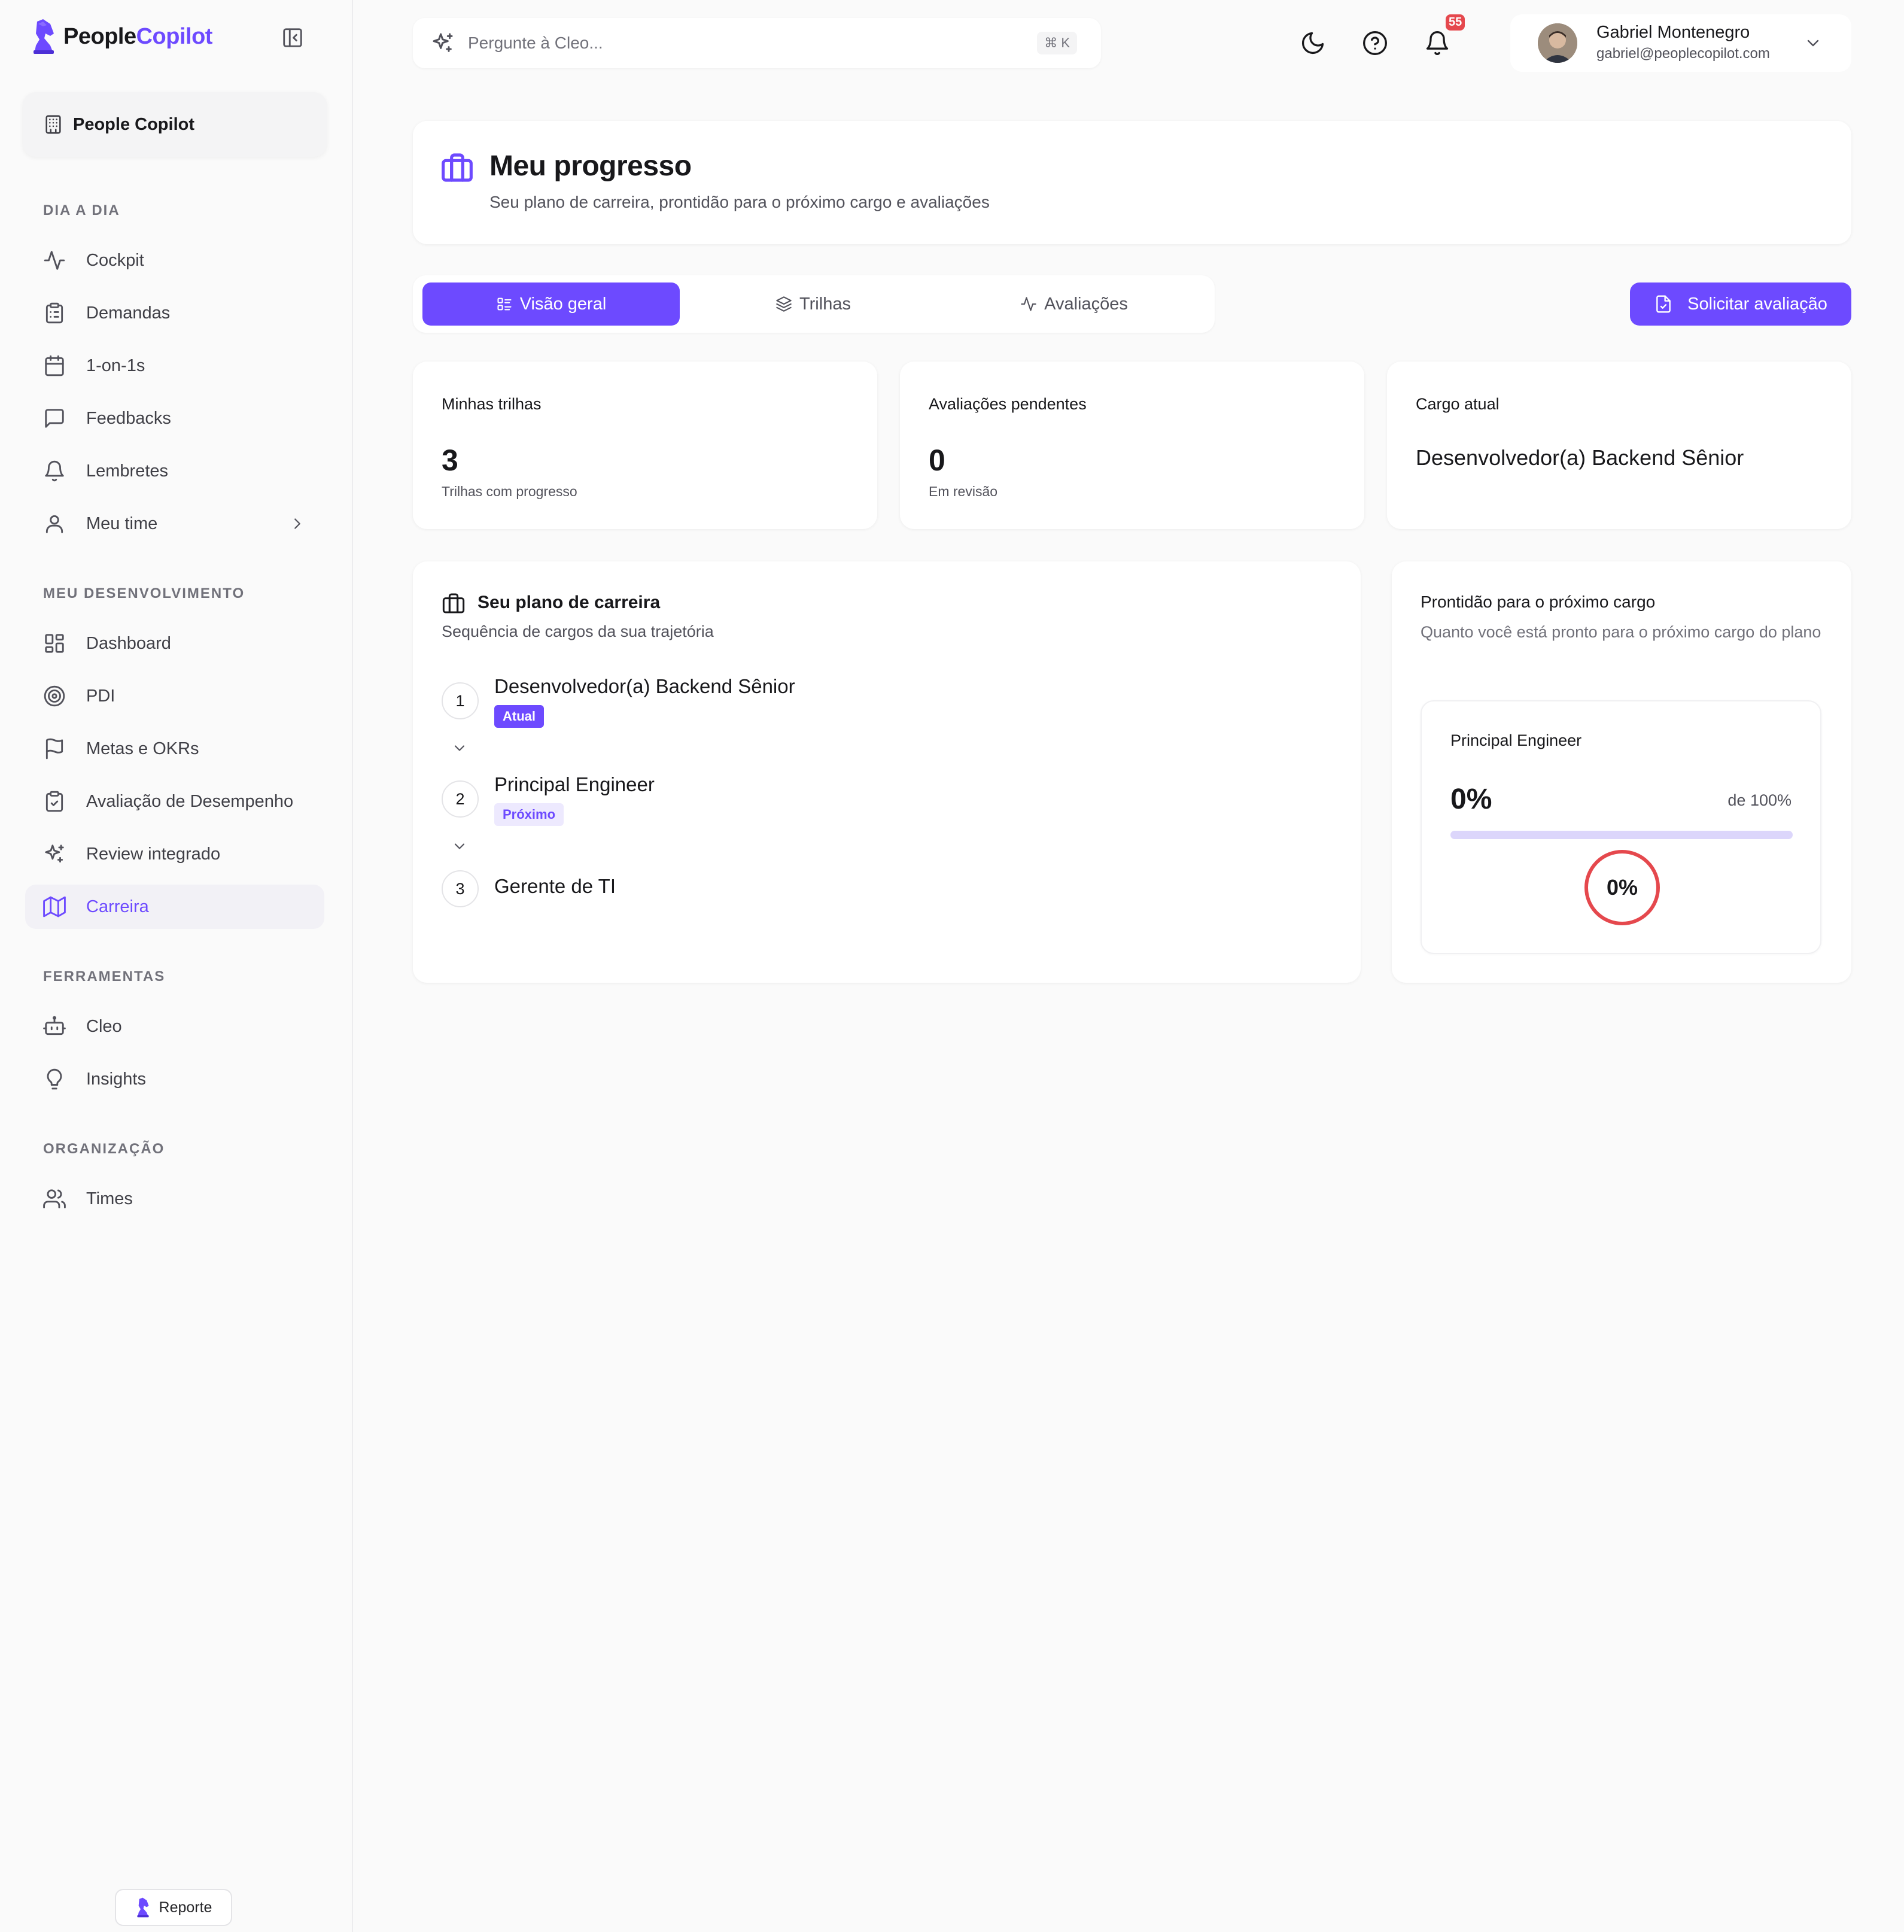  I want to click on clipboard-check-icon, so click(54, 802).